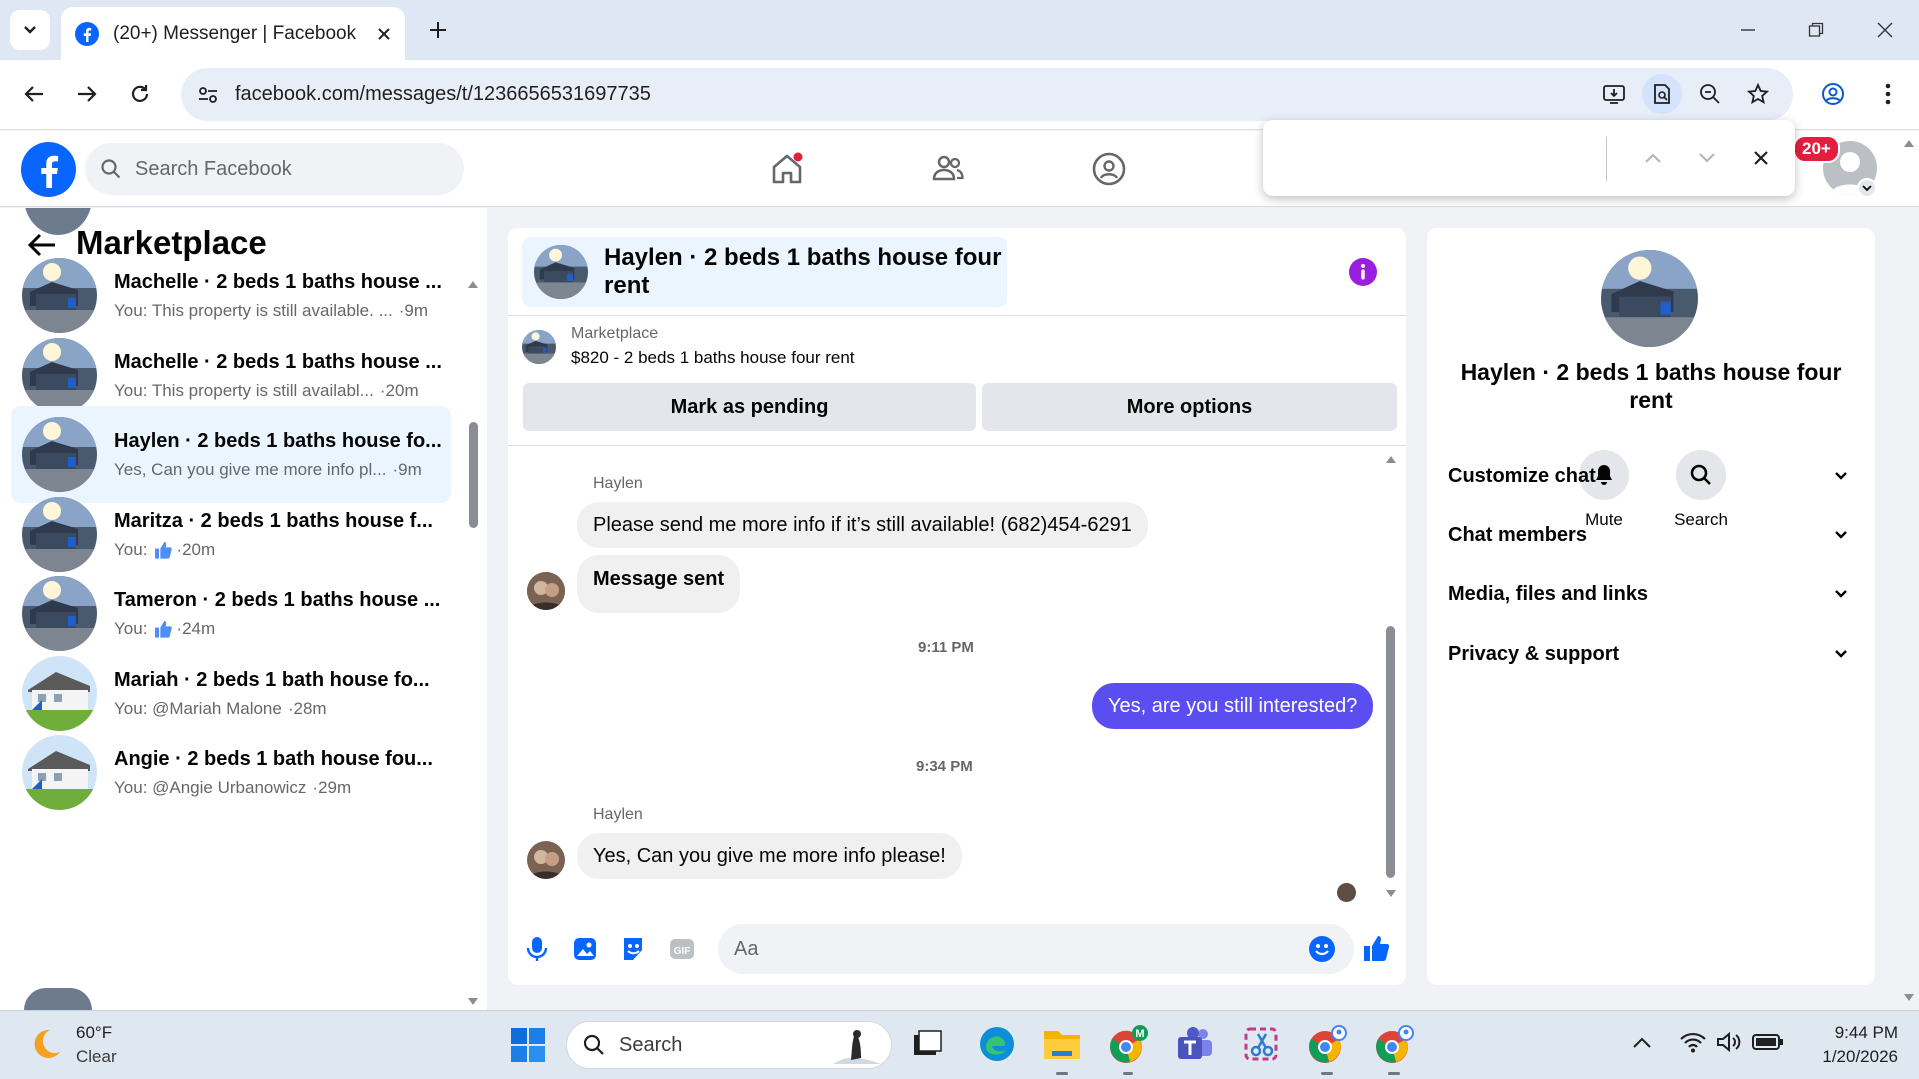  What do you see at coordinates (1909, 143) in the screenshot?
I see `page-scroll-up-icon` at bounding box center [1909, 143].